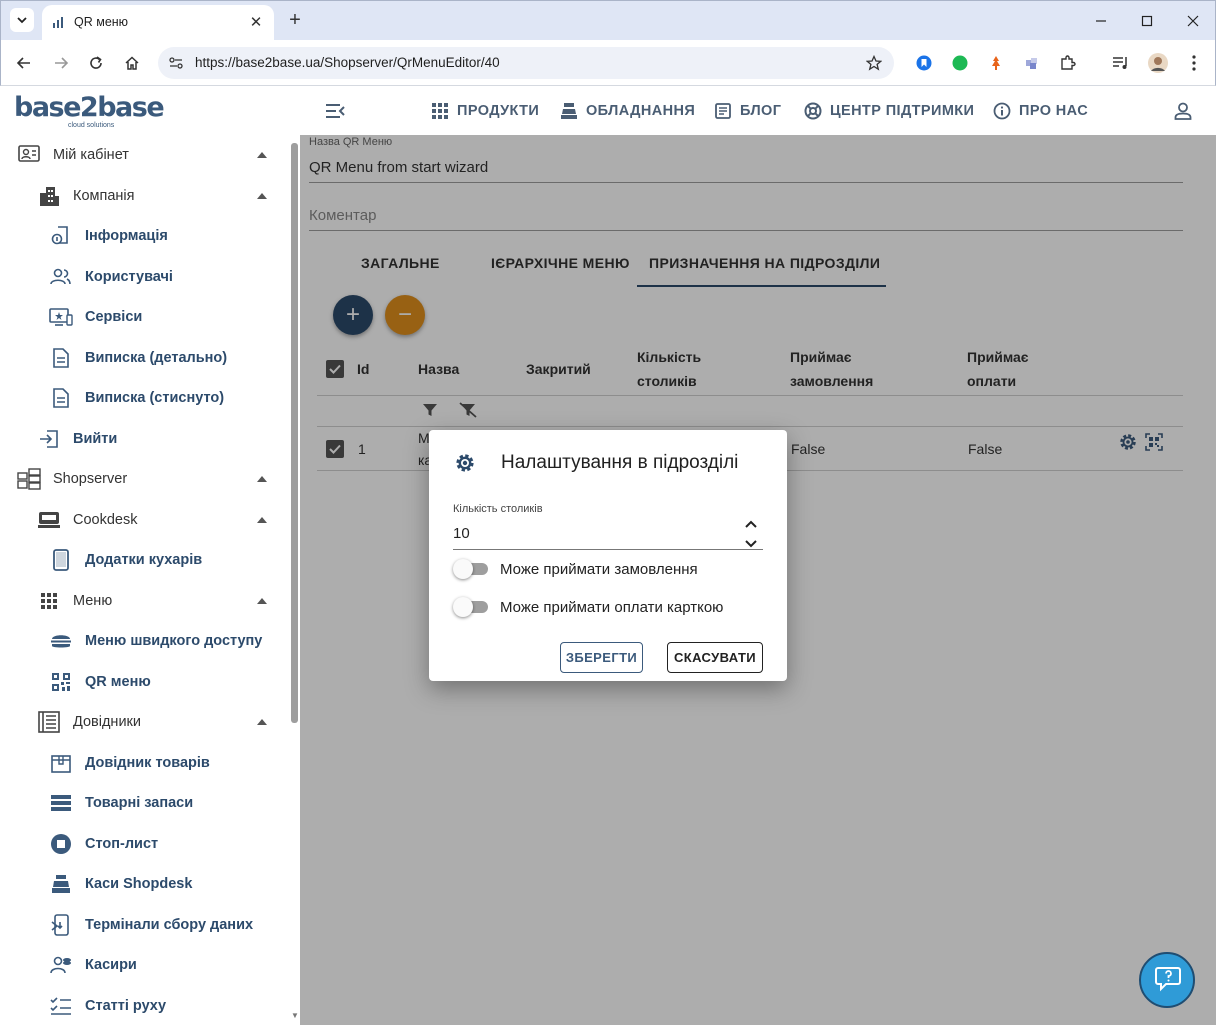 The width and height of the screenshot is (1216, 1025). Describe the element at coordinates (49, 601) in the screenshot. I see `grid-icon` at that location.